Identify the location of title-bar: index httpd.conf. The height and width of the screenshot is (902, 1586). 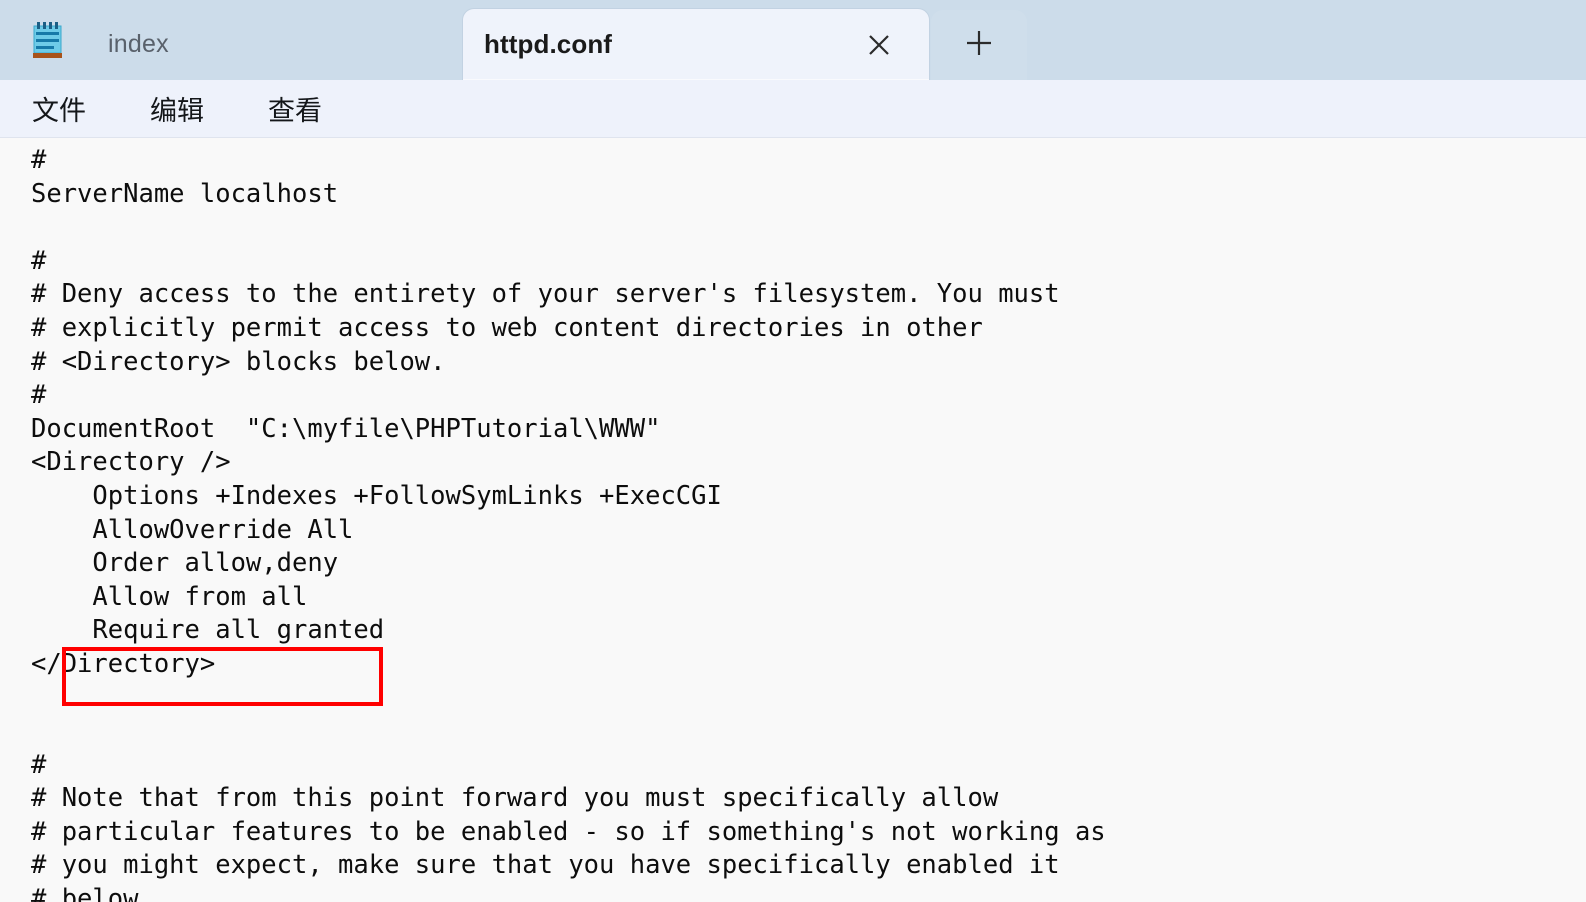
(793, 40).